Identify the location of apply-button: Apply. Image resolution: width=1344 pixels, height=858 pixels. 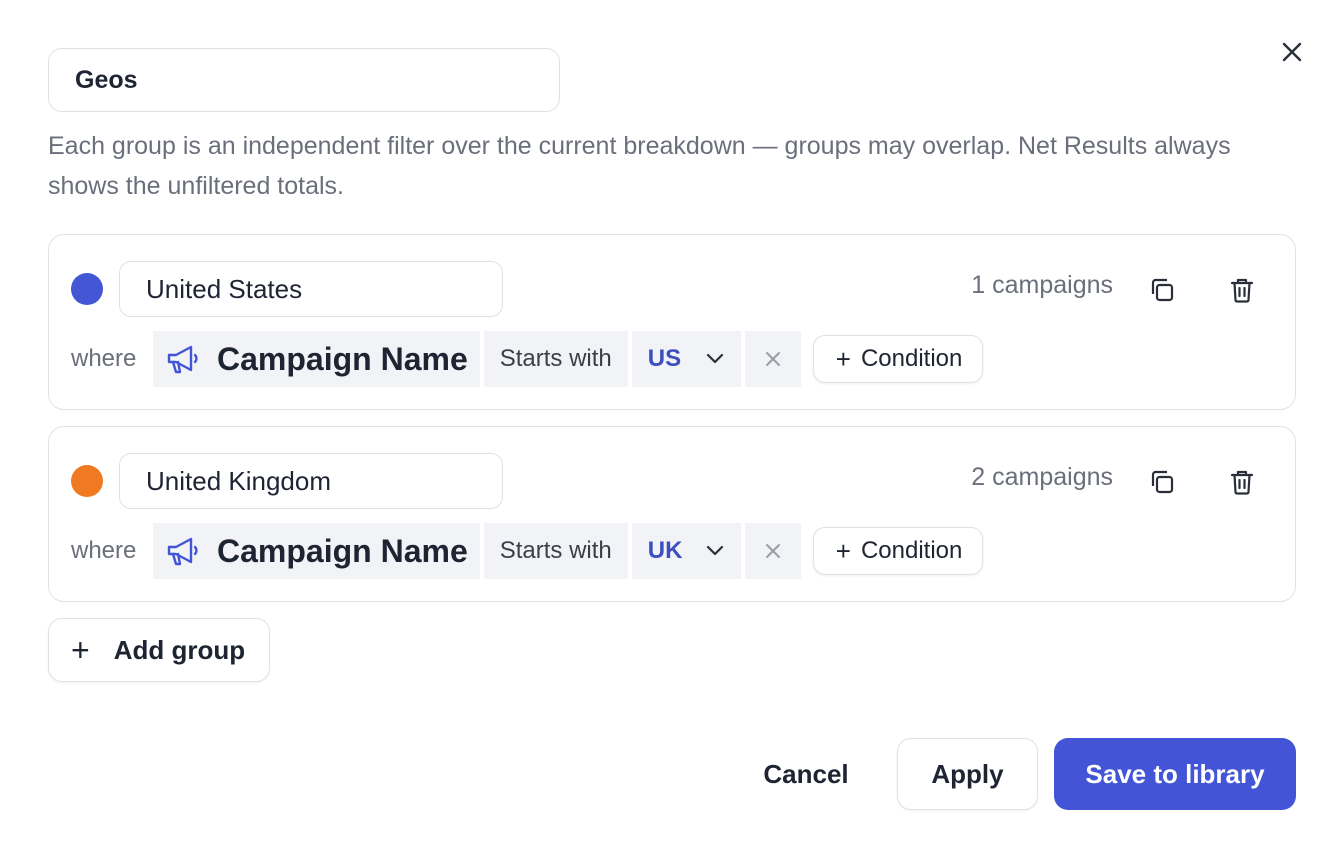
(967, 774).